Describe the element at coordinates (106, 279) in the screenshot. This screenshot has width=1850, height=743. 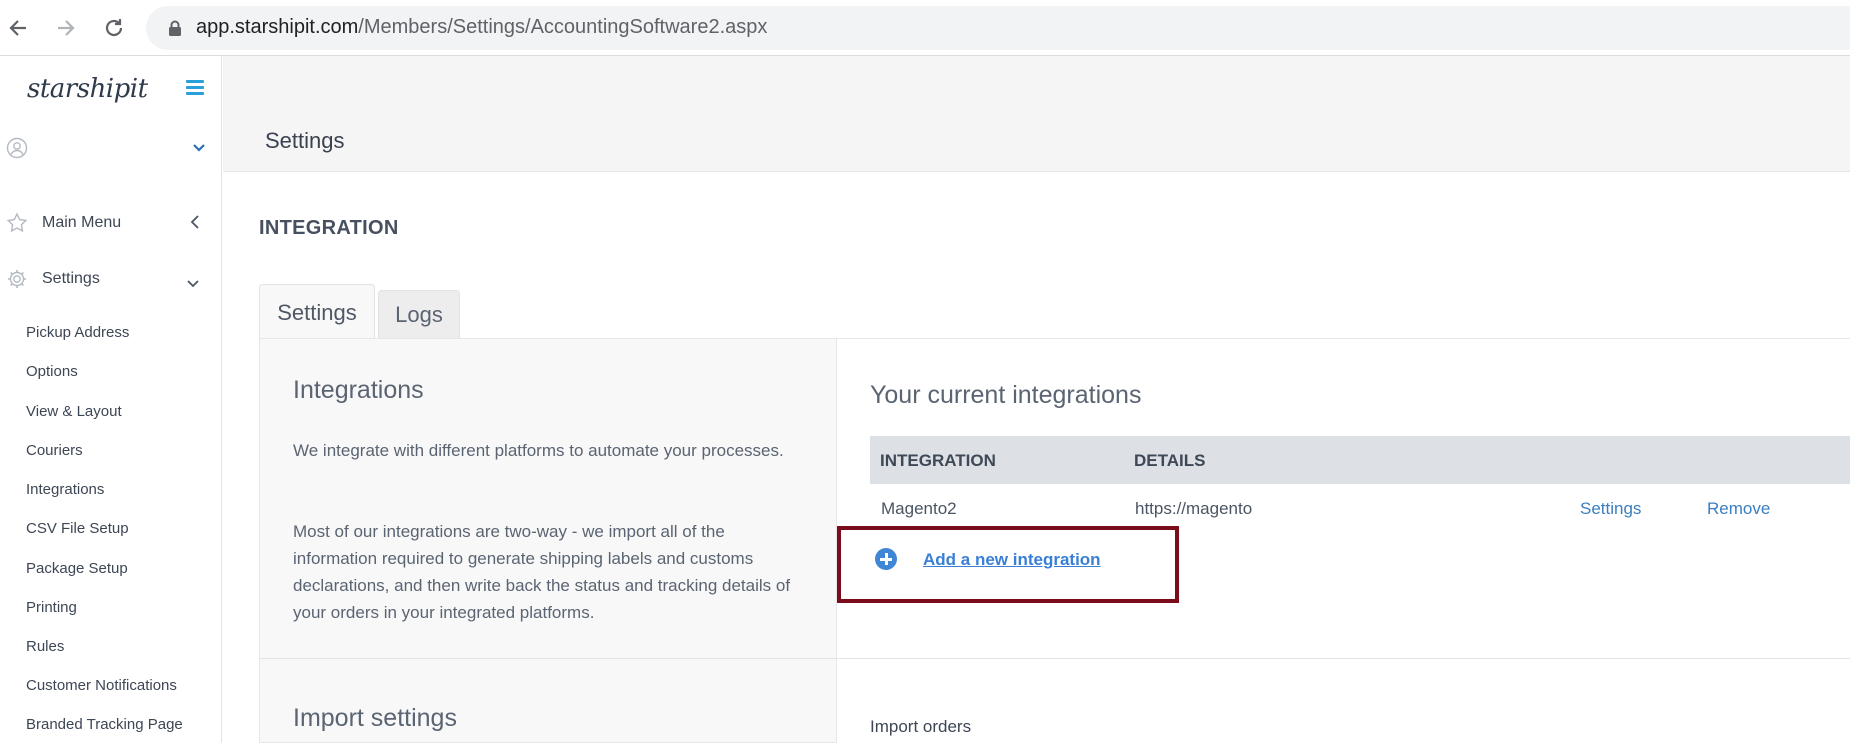
I see `sidebar-item-settings: Settings` at that location.